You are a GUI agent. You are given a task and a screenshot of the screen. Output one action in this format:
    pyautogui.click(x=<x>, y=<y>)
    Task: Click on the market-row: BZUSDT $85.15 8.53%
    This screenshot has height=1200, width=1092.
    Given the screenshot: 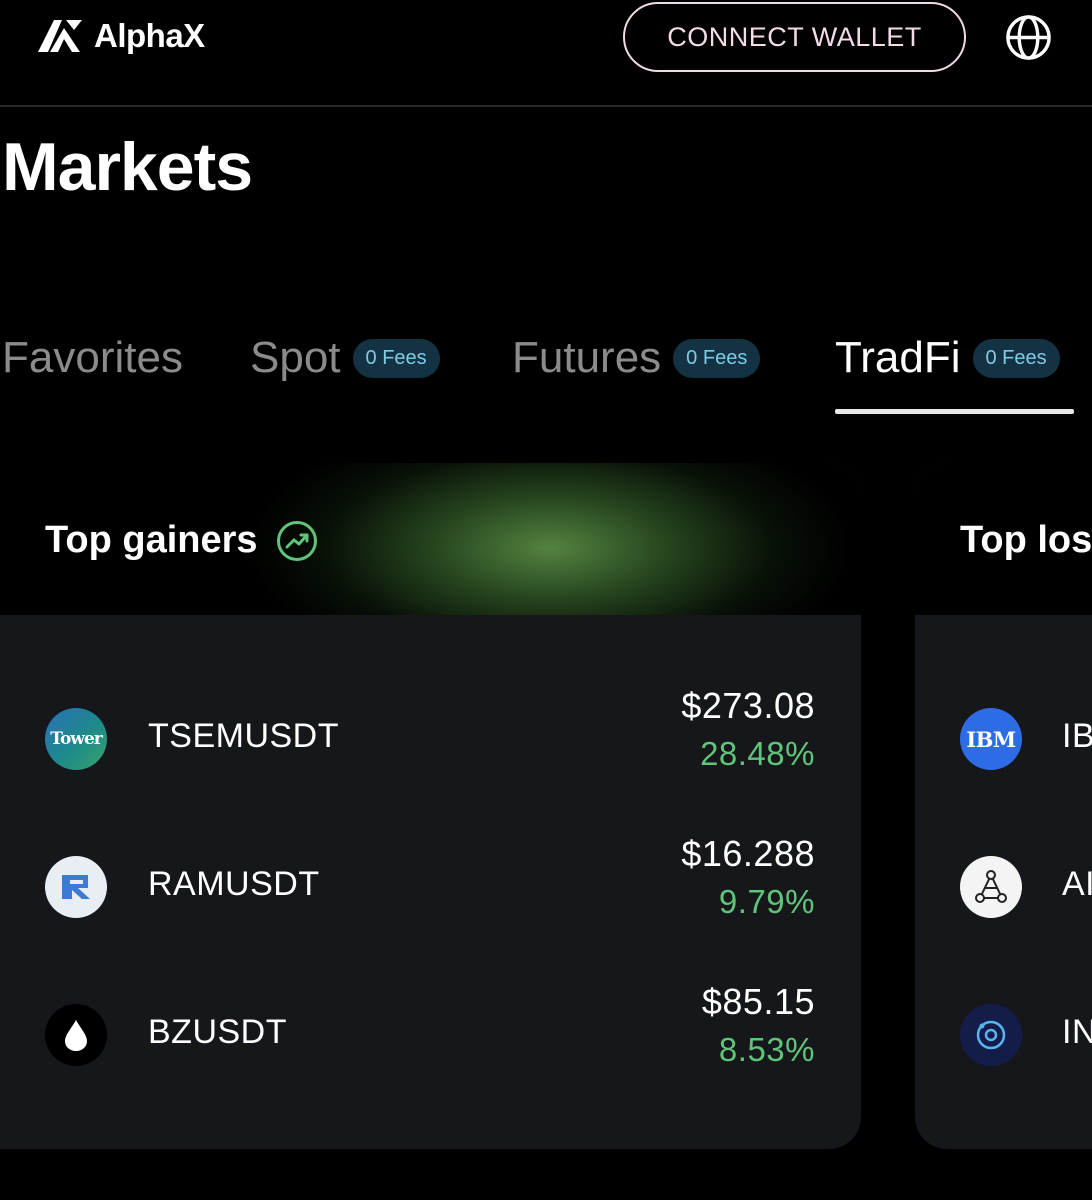 What is the action you would take?
    pyautogui.click(x=430, y=1031)
    